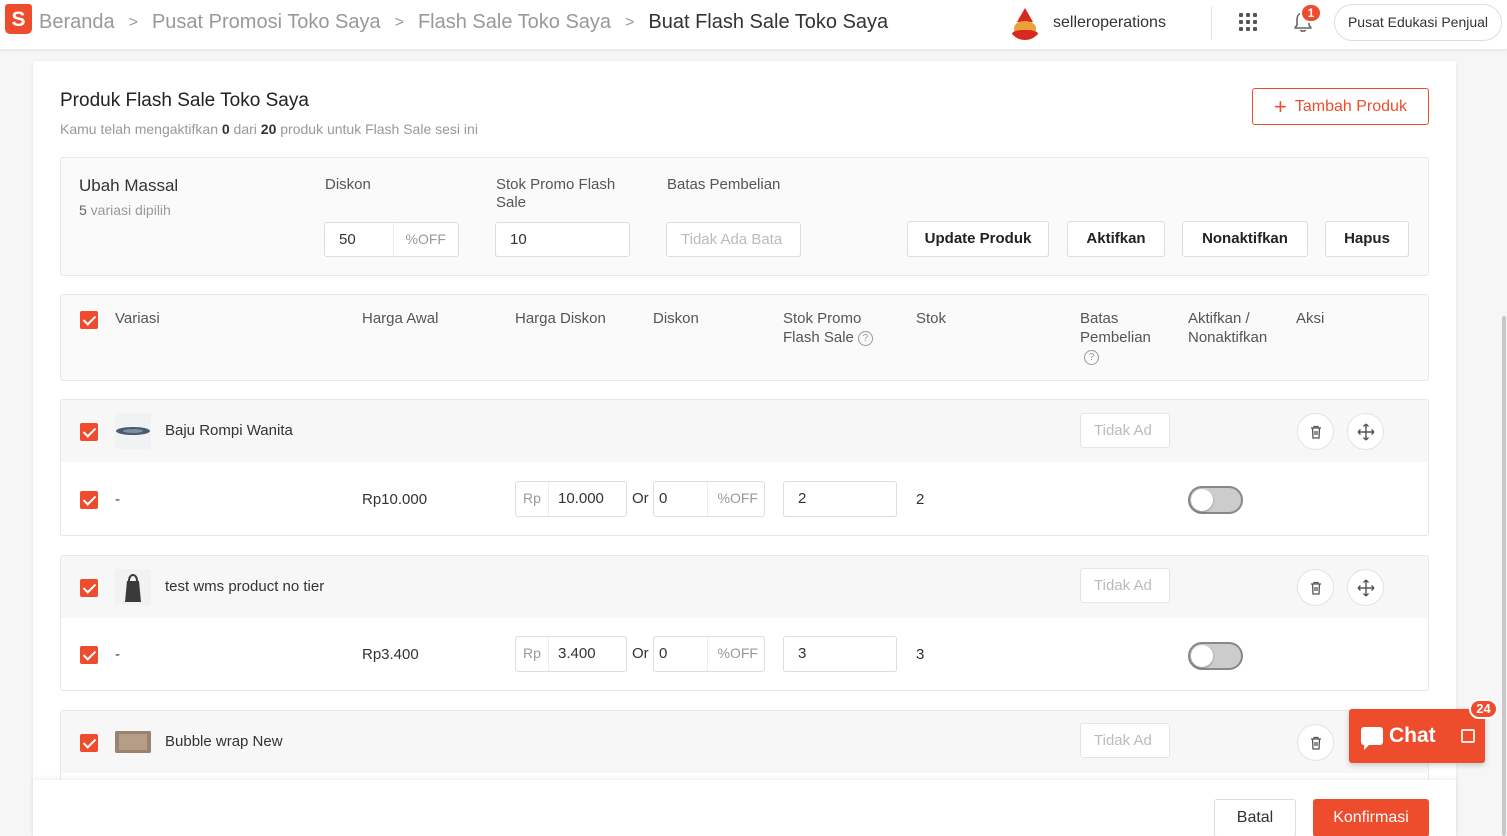 The image size is (1507, 836). Describe the element at coordinates (1311, 13) in the screenshot. I see `notification-badge: 1` at that location.